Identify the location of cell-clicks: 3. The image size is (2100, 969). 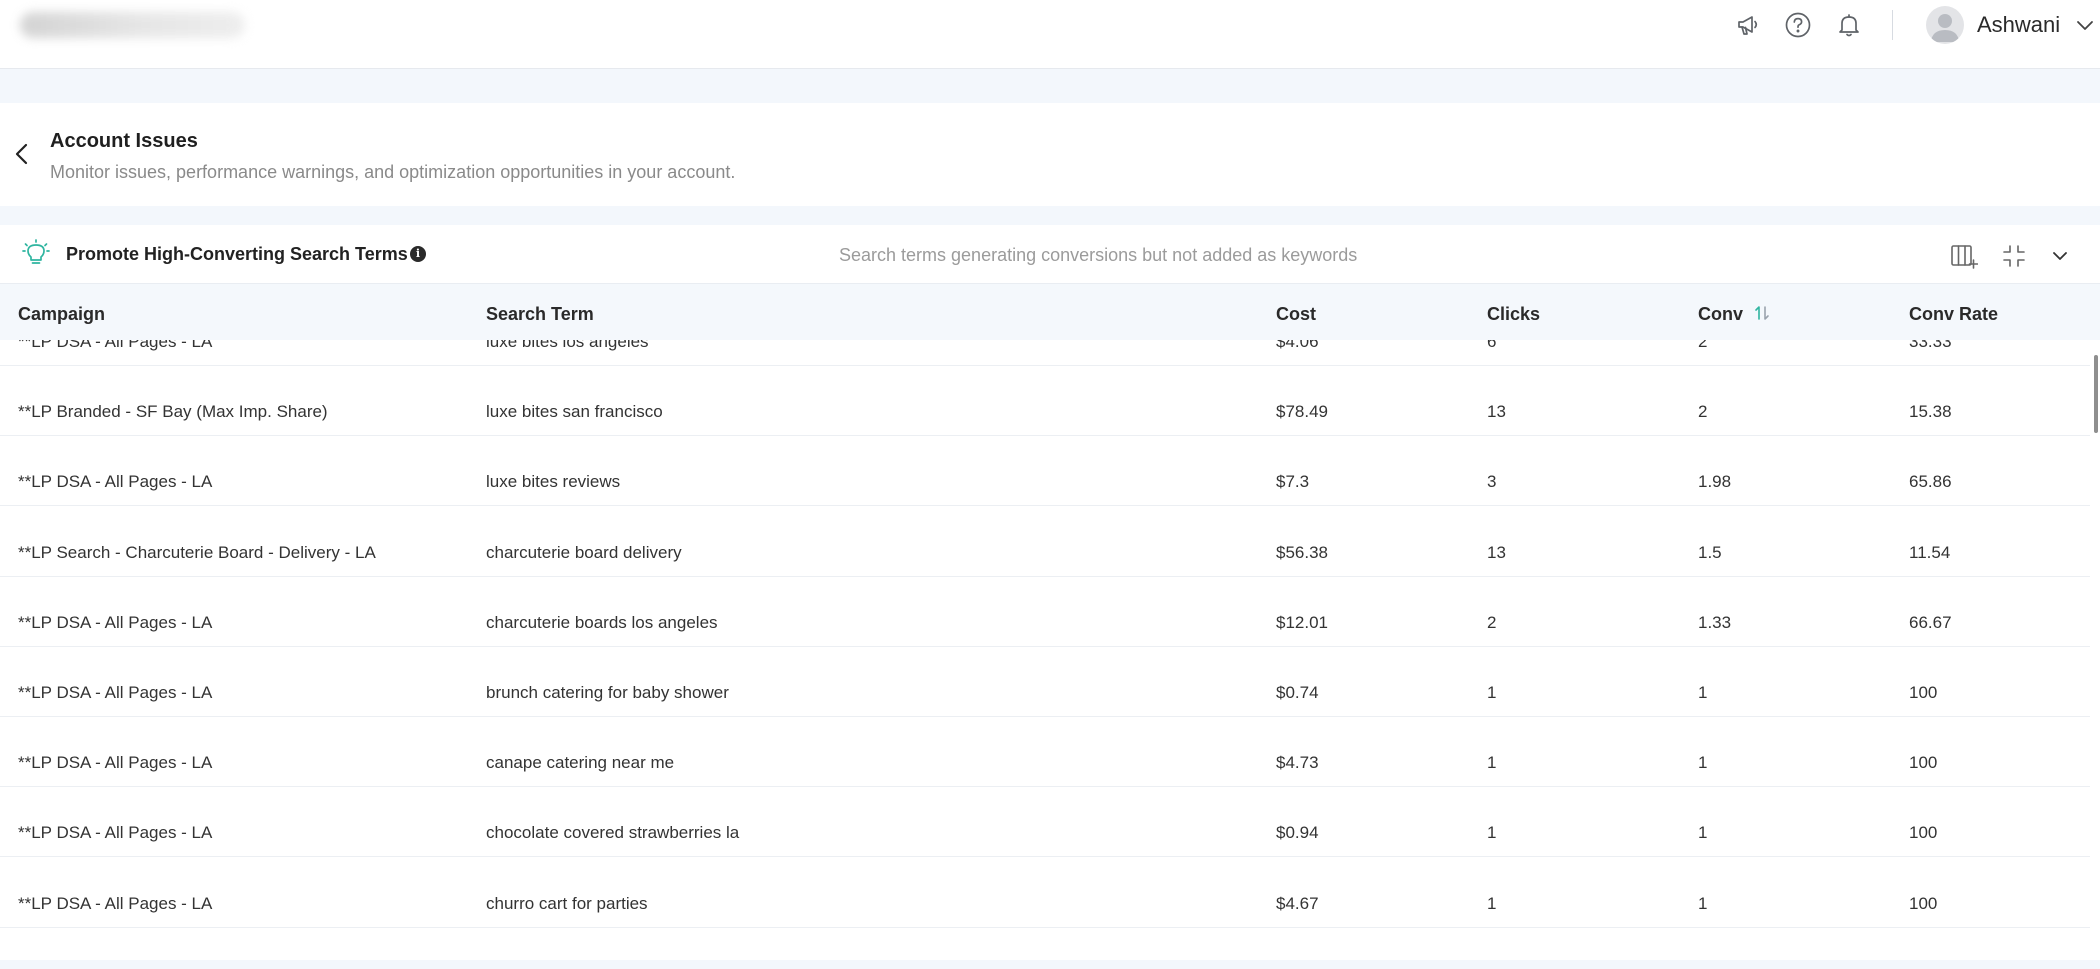
(1492, 482).